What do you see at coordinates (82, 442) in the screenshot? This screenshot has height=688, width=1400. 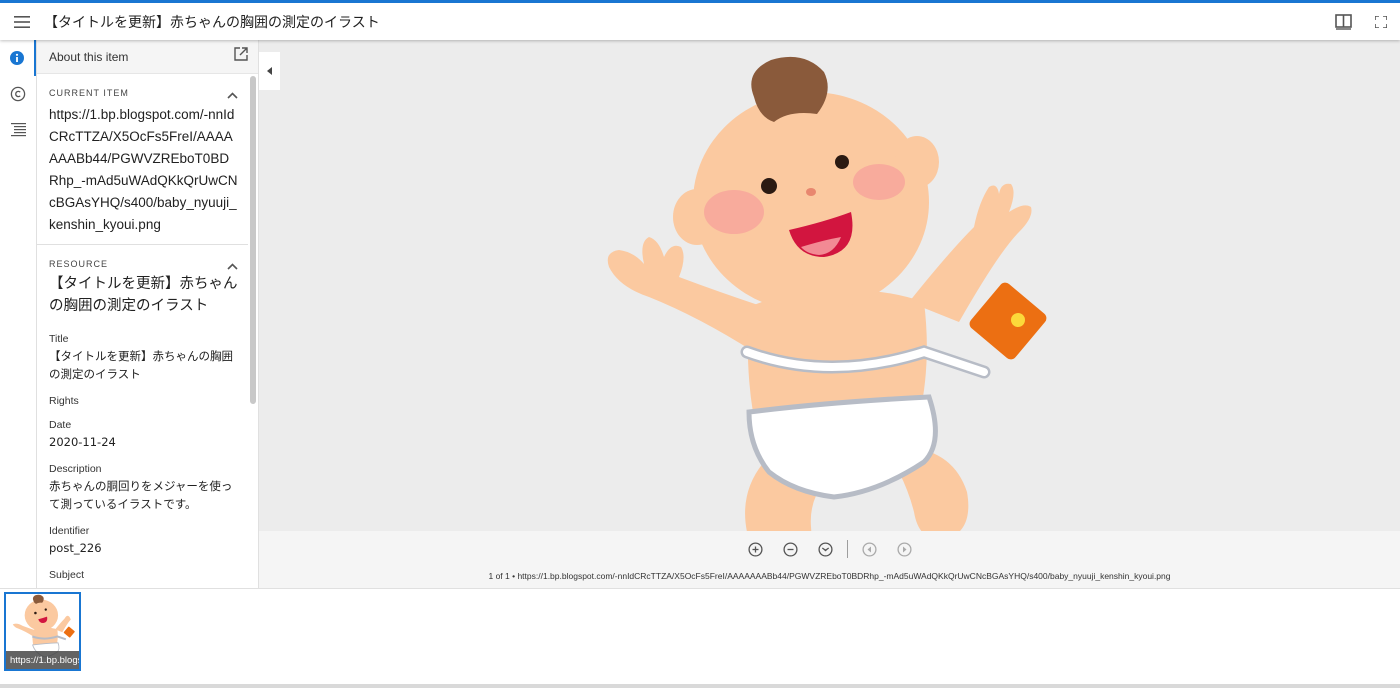 I see `field-value: 2020-11-24` at bounding box center [82, 442].